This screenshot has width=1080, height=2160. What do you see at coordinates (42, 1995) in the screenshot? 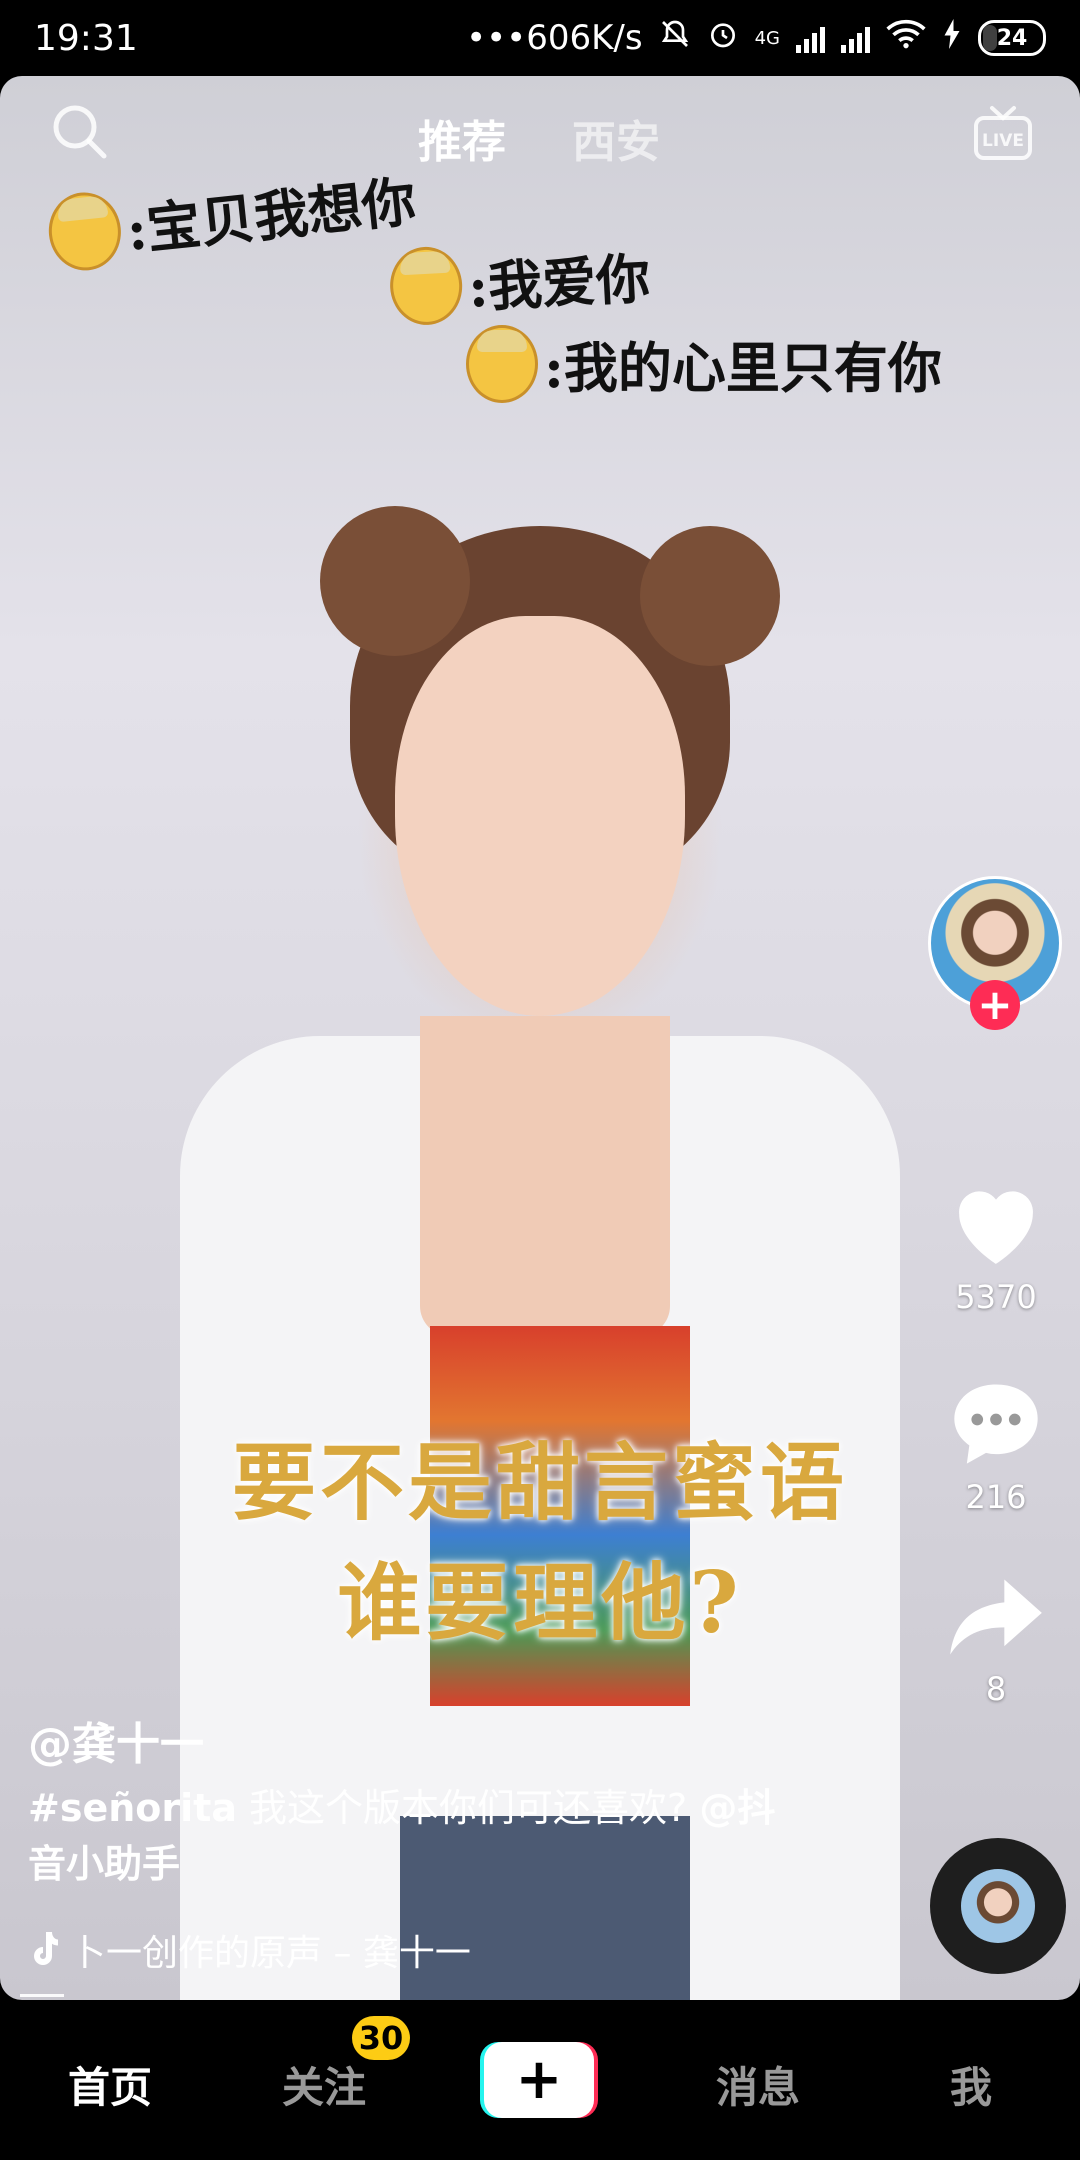
I see `video-progress-bar` at bounding box center [42, 1995].